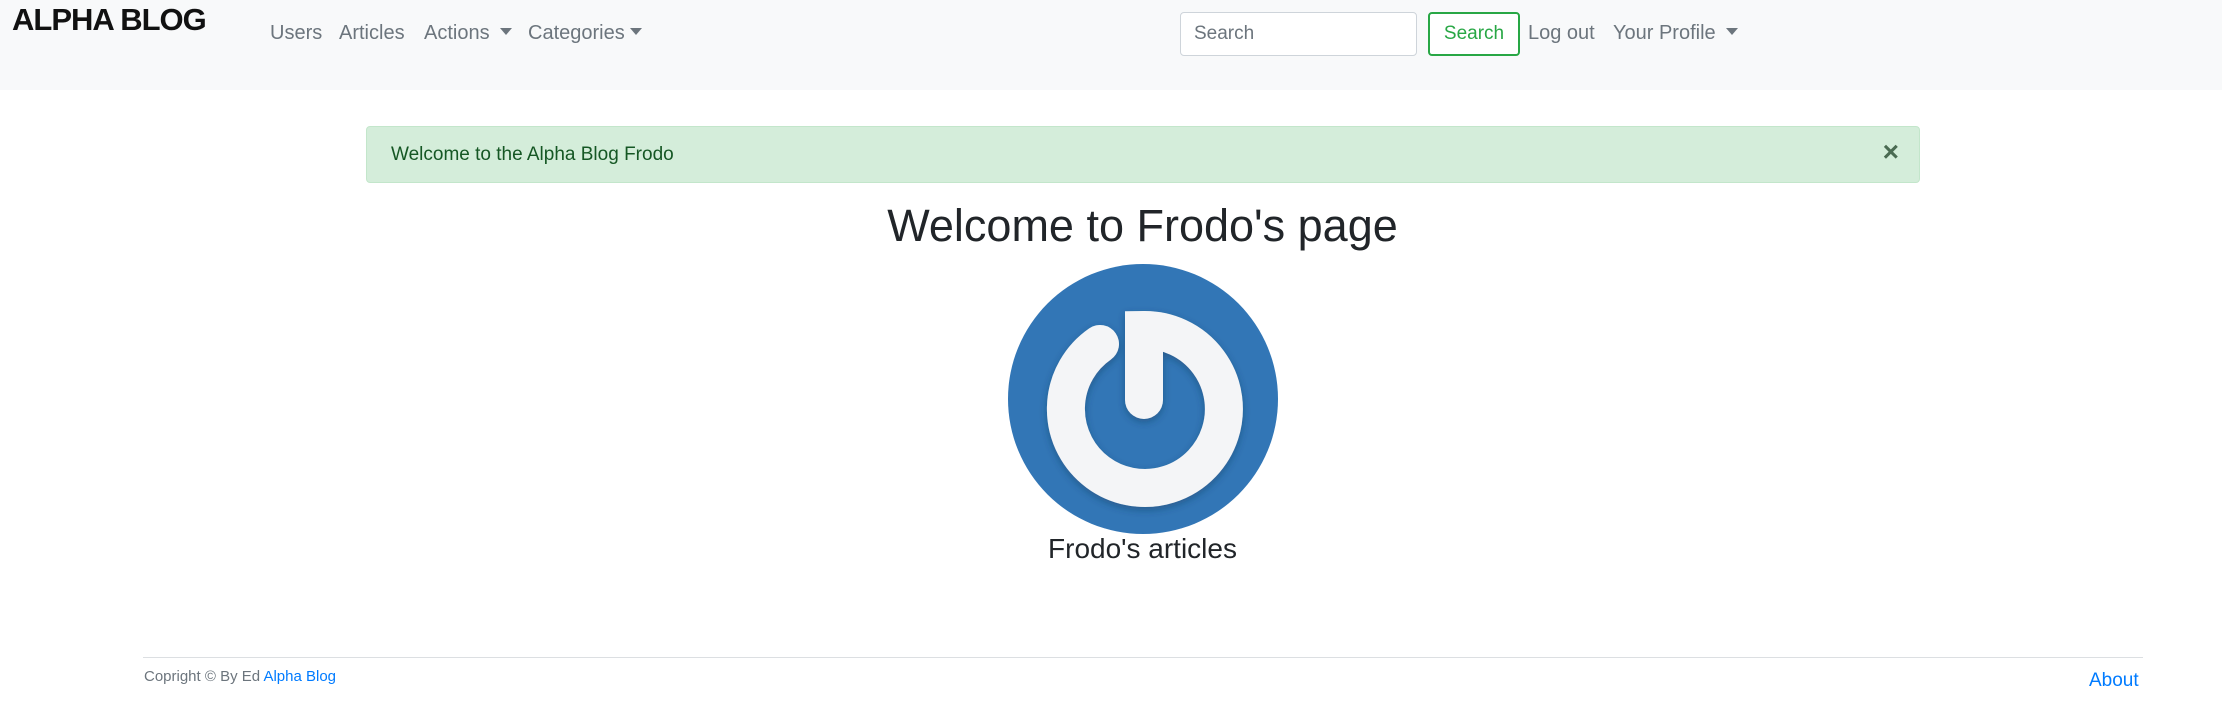 The height and width of the screenshot is (704, 2222). Describe the element at coordinates (299, 676) in the screenshot. I see `footer-alpha-blog-link: Alpha Blog` at that location.